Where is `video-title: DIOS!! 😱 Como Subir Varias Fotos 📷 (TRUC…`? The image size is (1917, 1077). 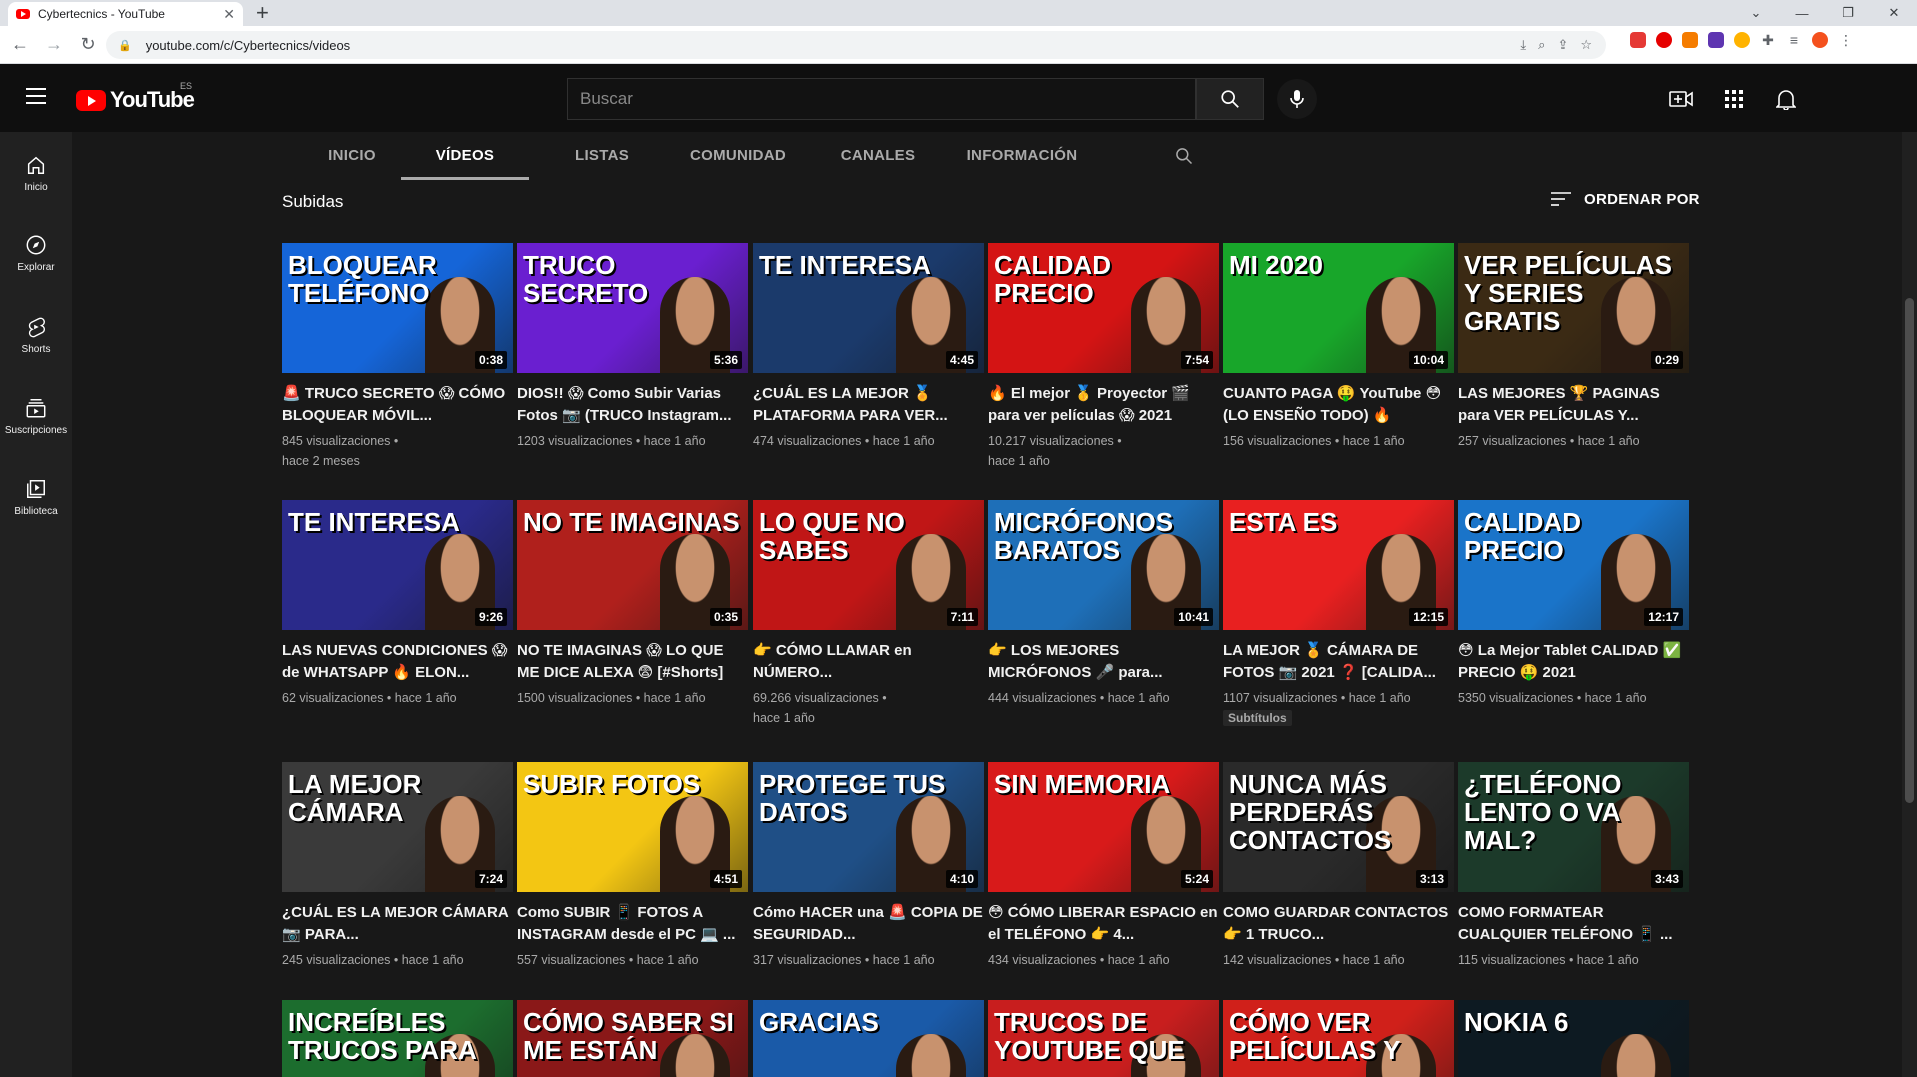 video-title: DIOS!! 😱 Como Subir Varias Fotos 📷 (TRUC… is located at coordinates (632, 405).